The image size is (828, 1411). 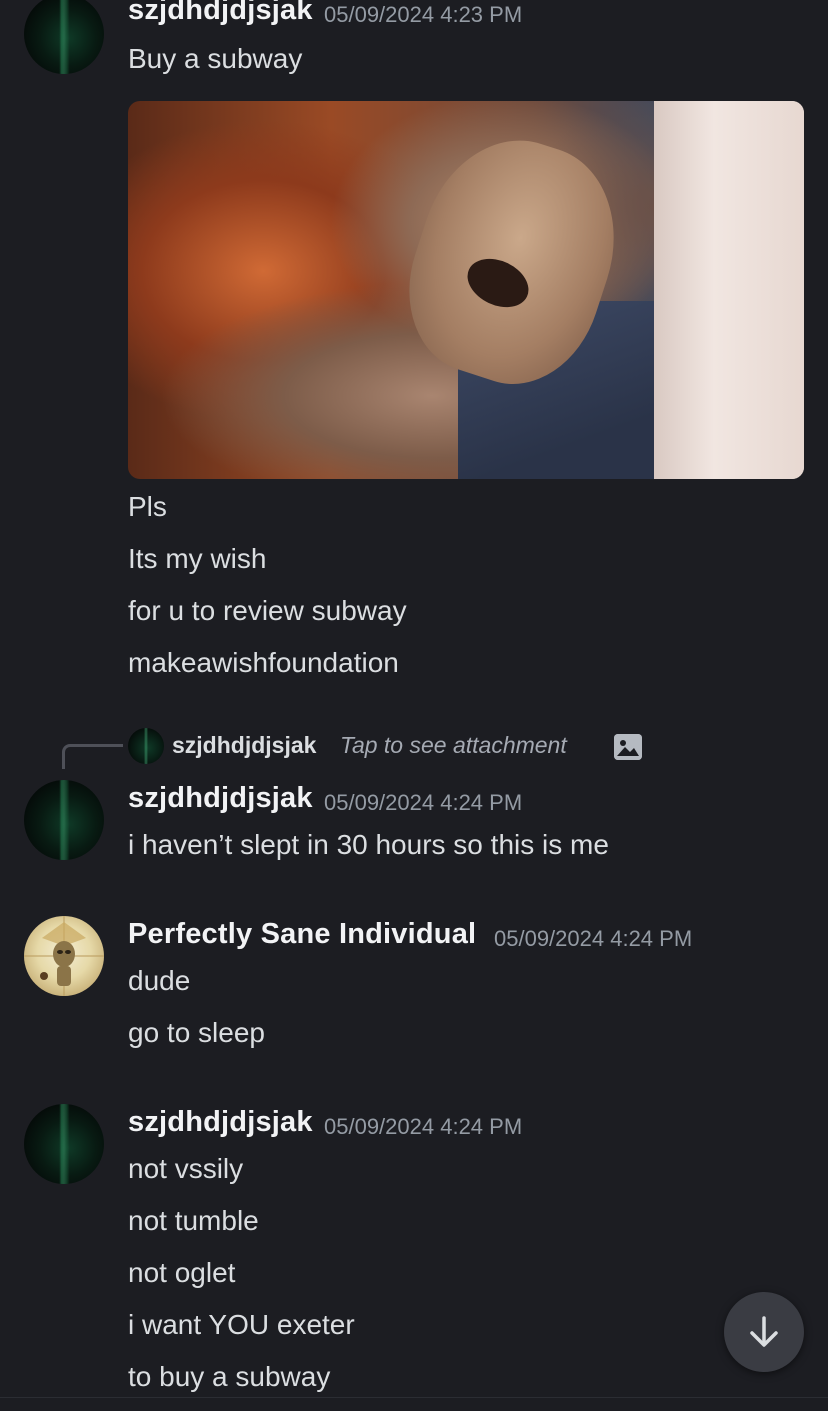 I want to click on reply-avatar, so click(x=146, y=746).